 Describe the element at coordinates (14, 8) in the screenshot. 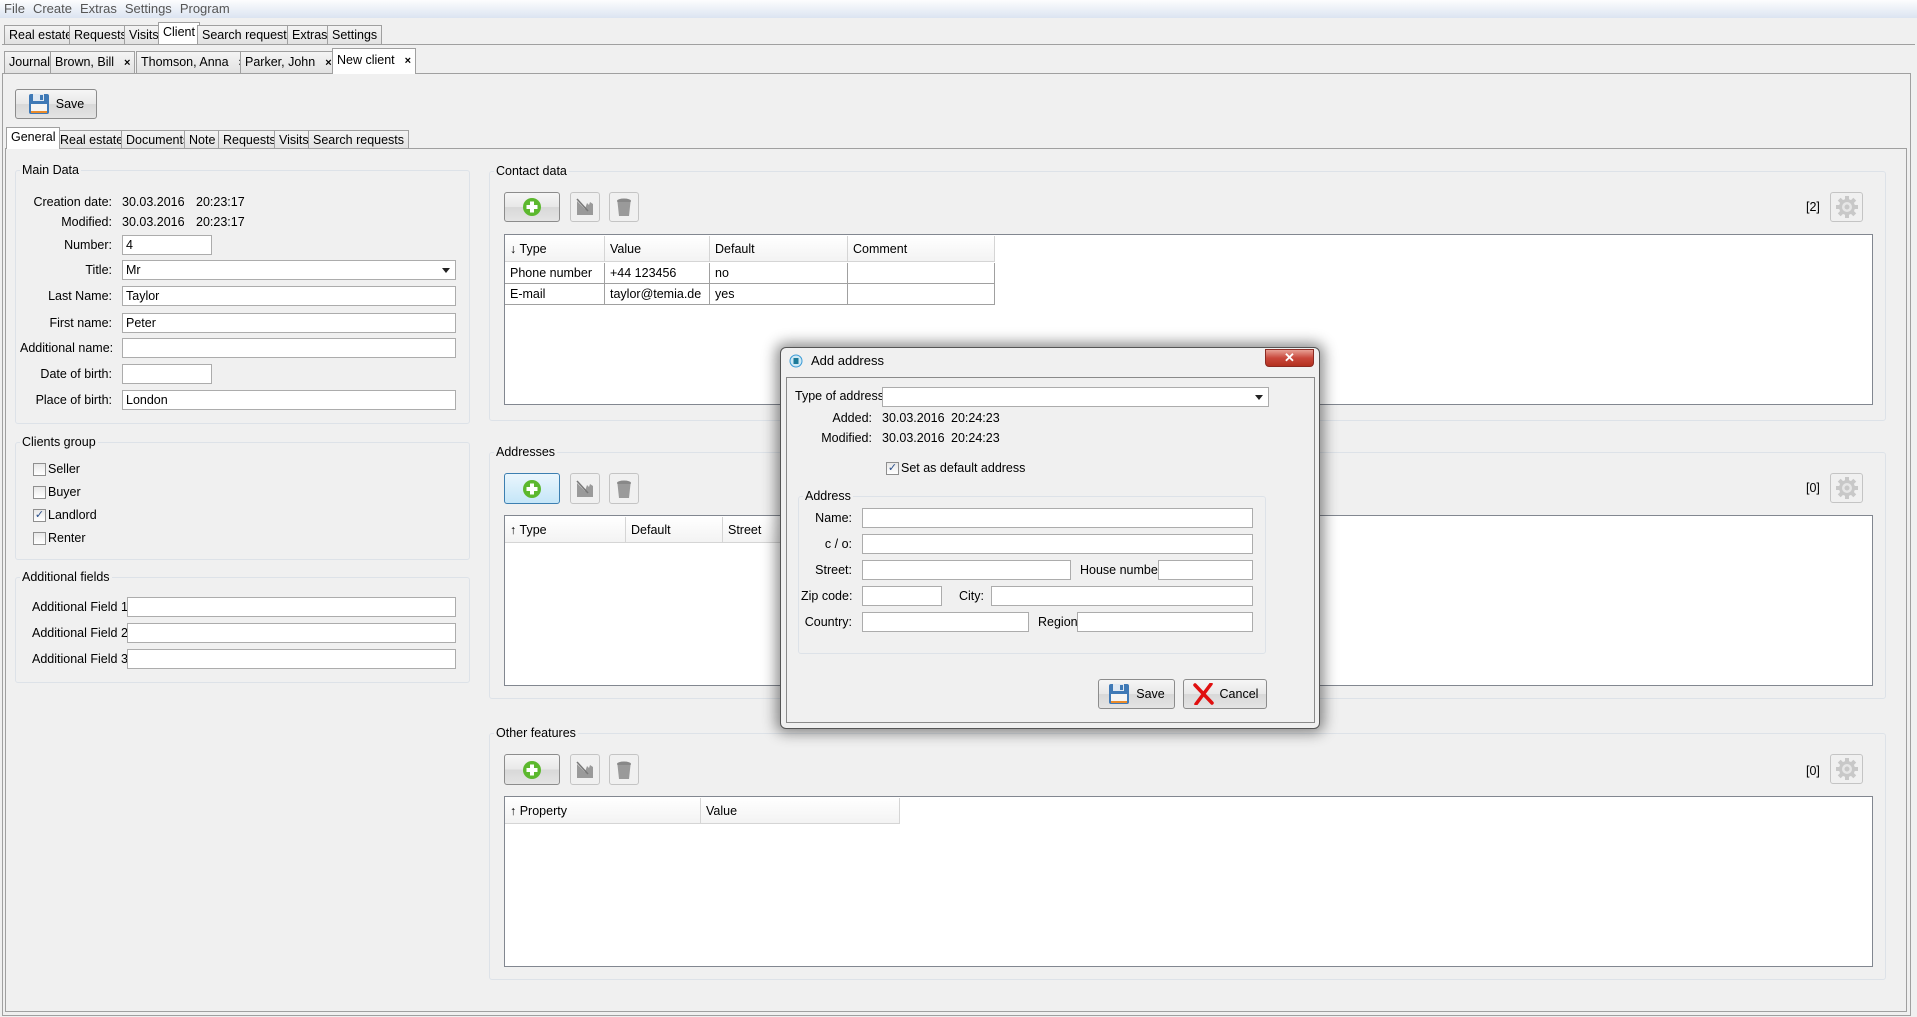

I see `menu-file: File` at that location.